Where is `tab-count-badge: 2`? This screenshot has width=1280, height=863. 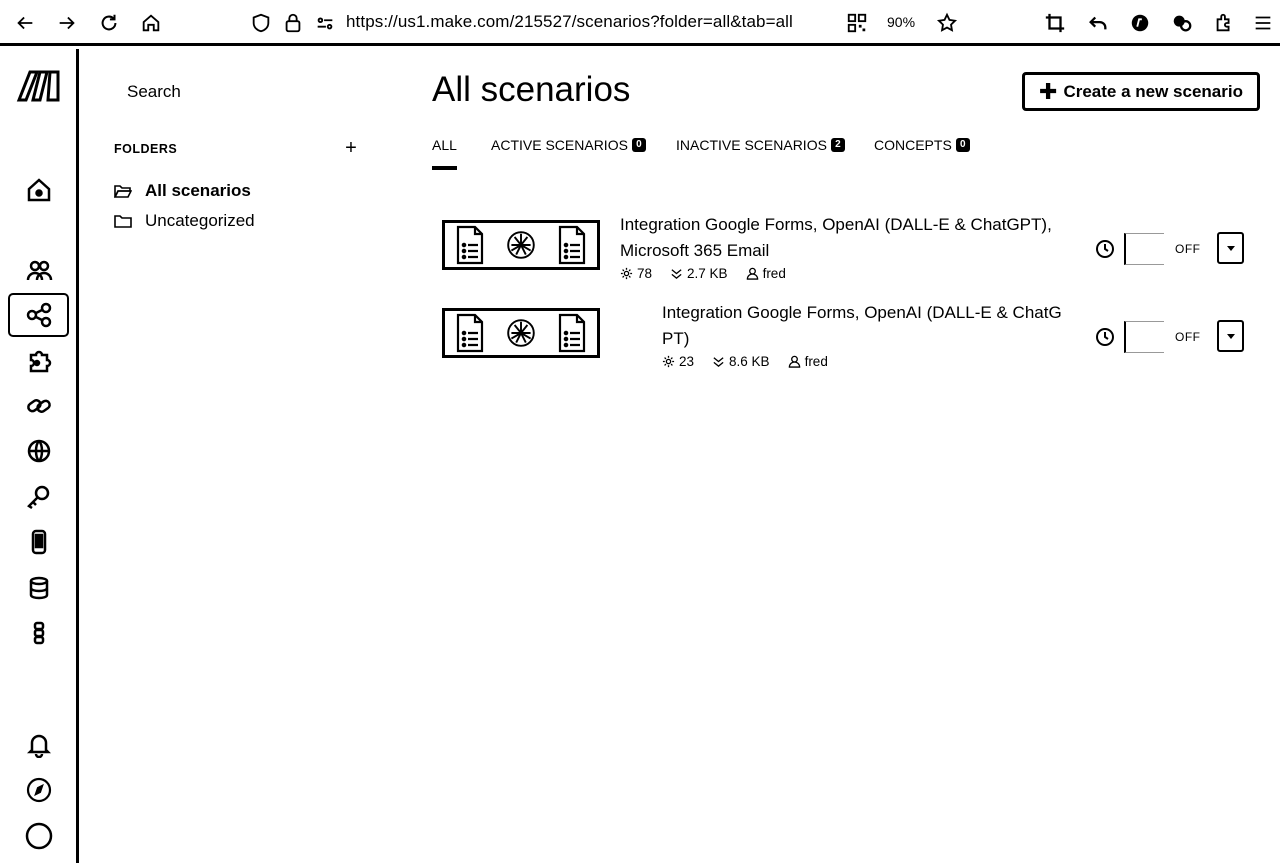 tab-count-badge: 2 is located at coordinates (837, 145).